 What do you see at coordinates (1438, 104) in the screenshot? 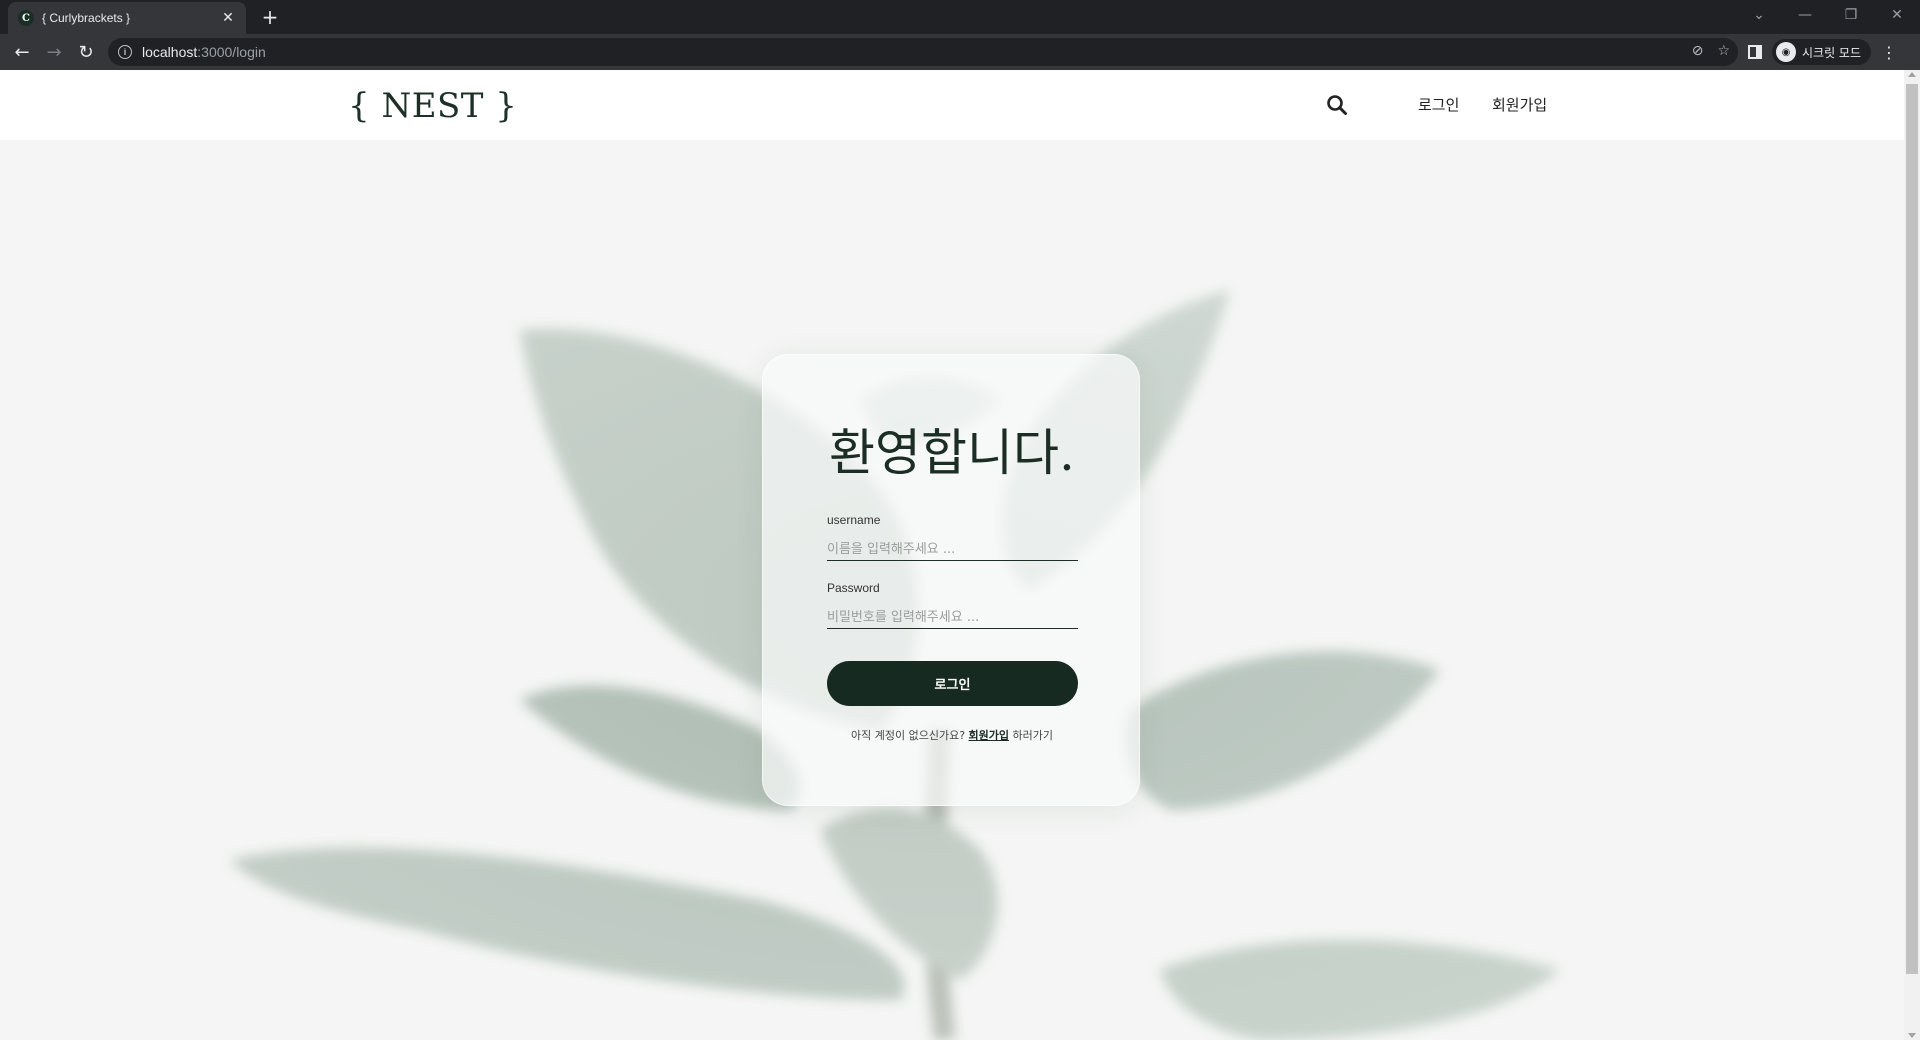
I see `nav-login-link: 로그인` at bounding box center [1438, 104].